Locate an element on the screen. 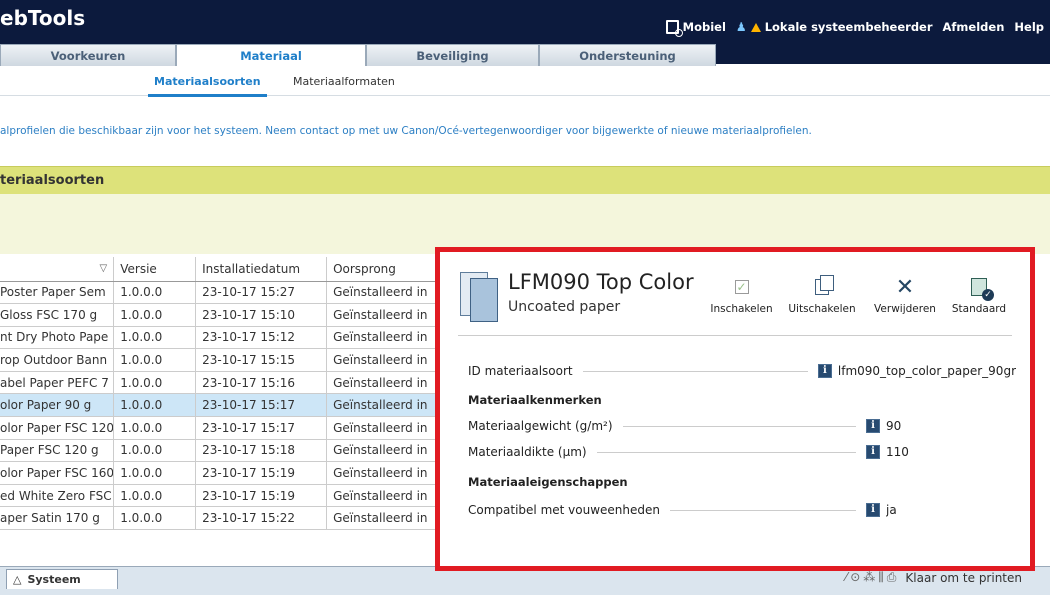  status-icons: ⁄⊙⁂⫼⎙ is located at coordinates (872, 577).